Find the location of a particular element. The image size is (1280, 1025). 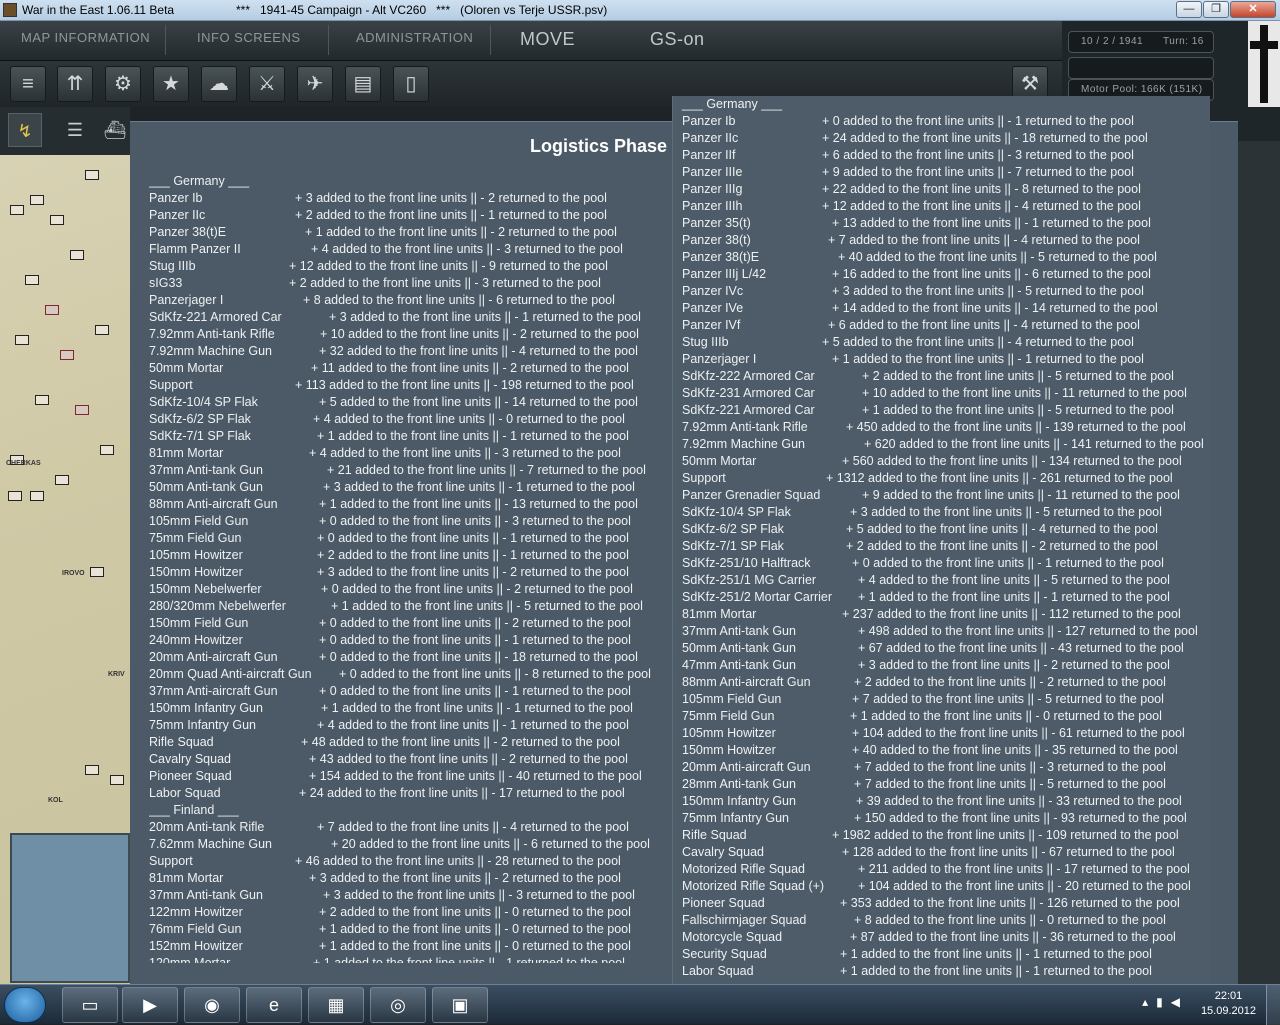

settings-gear-icon: ⚙ is located at coordinates (123, 84).